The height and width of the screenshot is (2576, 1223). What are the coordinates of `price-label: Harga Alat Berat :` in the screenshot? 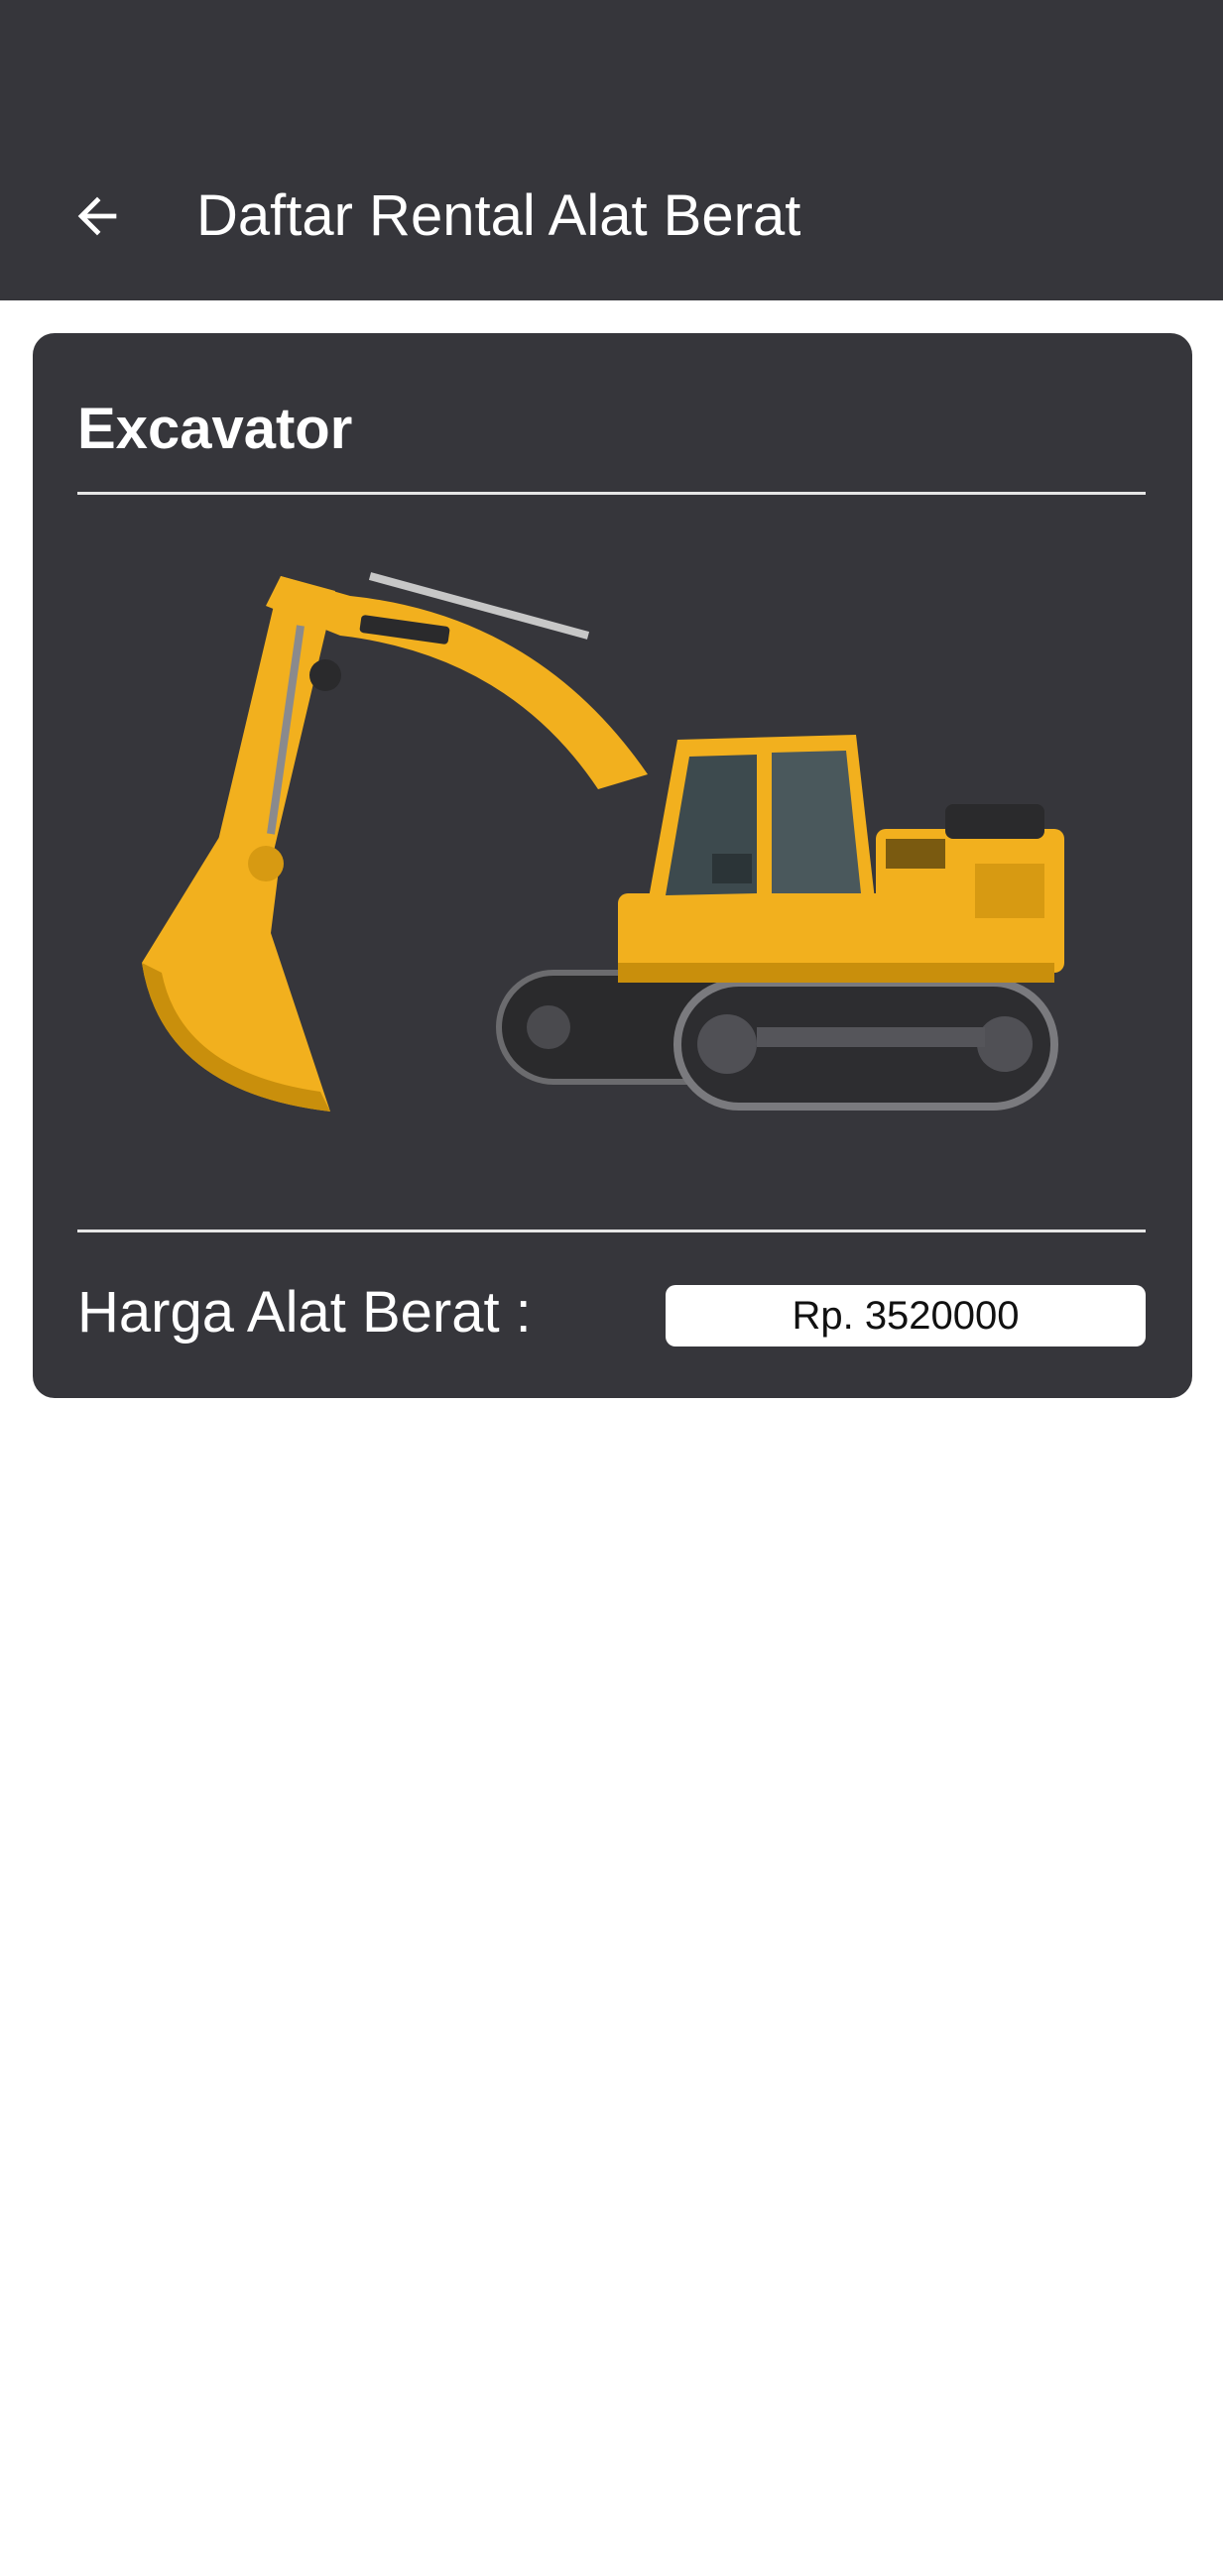 It's located at (304, 1313).